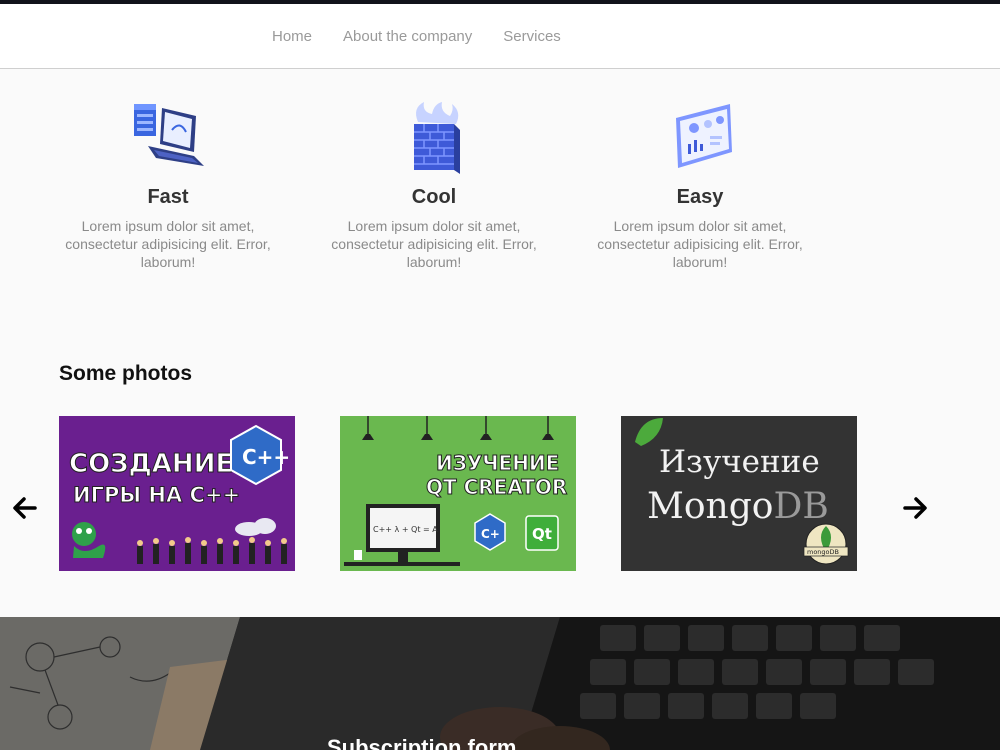  What do you see at coordinates (434, 197) in the screenshot?
I see `feature-title: Cool` at bounding box center [434, 197].